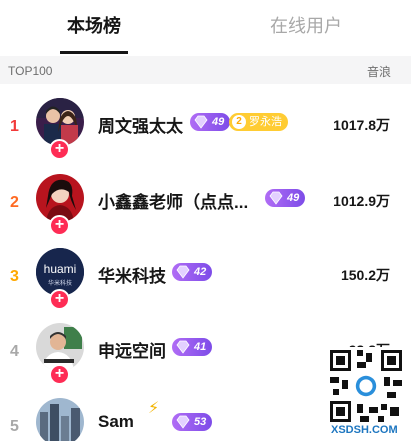 The image size is (411, 441). I want to click on qr-code-icon, so click(366, 386).